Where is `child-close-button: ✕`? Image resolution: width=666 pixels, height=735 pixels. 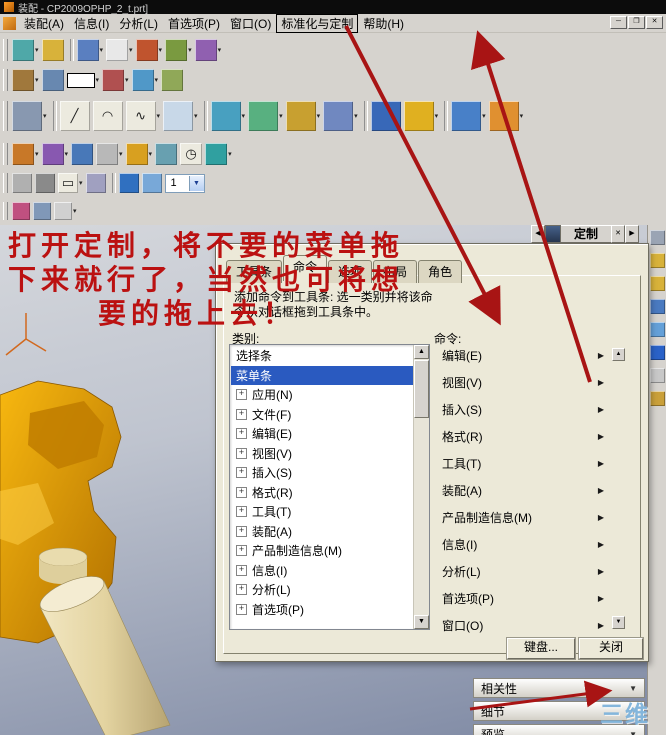
child-close-button: ✕ is located at coordinates (654, 22).